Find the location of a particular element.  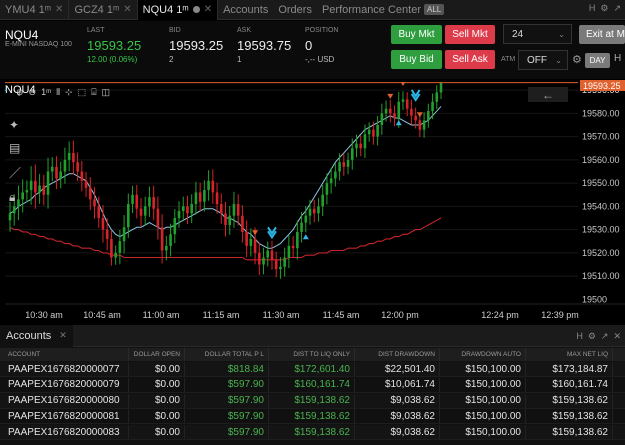

price-tick-label: 19520.00 is located at coordinates (601, 253).